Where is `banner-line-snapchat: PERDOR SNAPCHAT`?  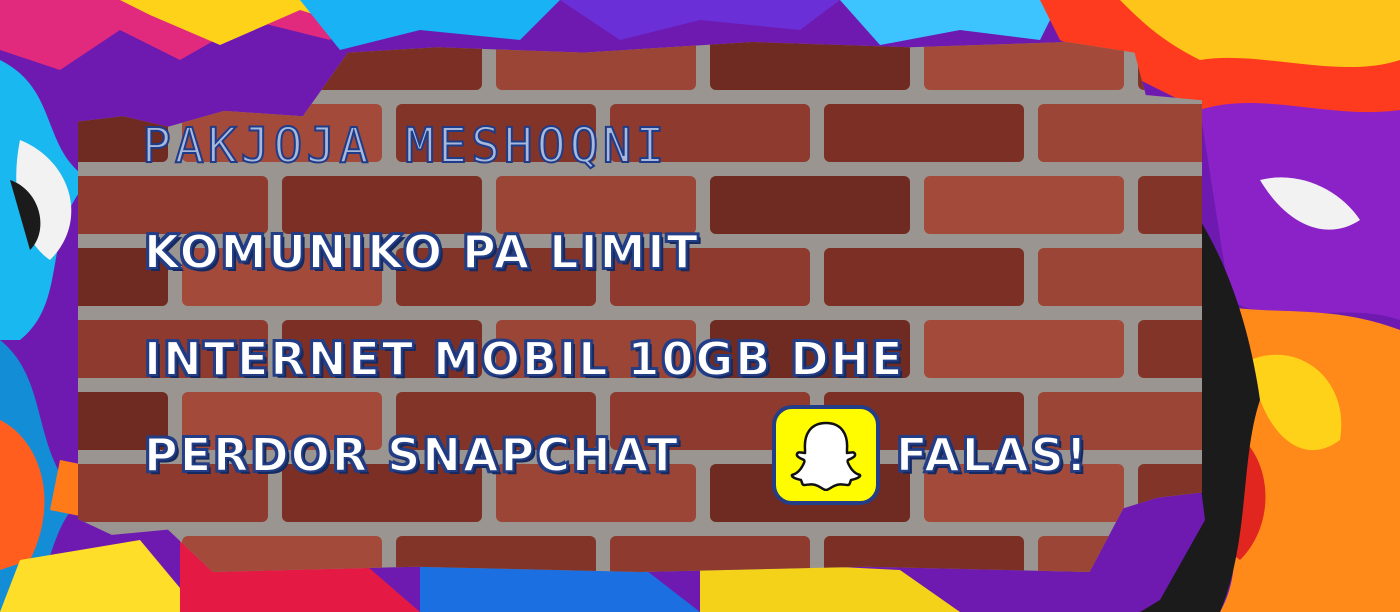
banner-line-snapchat: PERDOR SNAPCHAT is located at coordinates (411, 455).